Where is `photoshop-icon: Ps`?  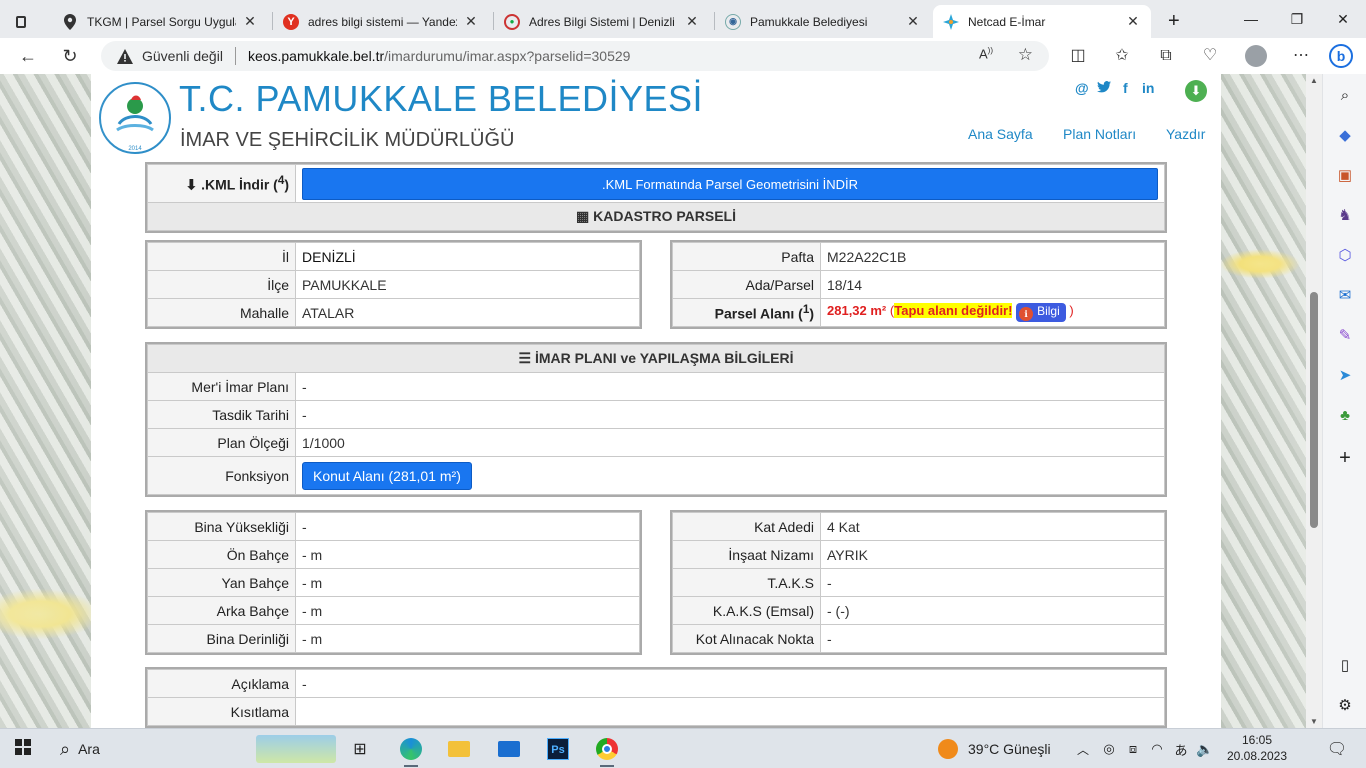
photoshop-icon: Ps is located at coordinates (558, 749).